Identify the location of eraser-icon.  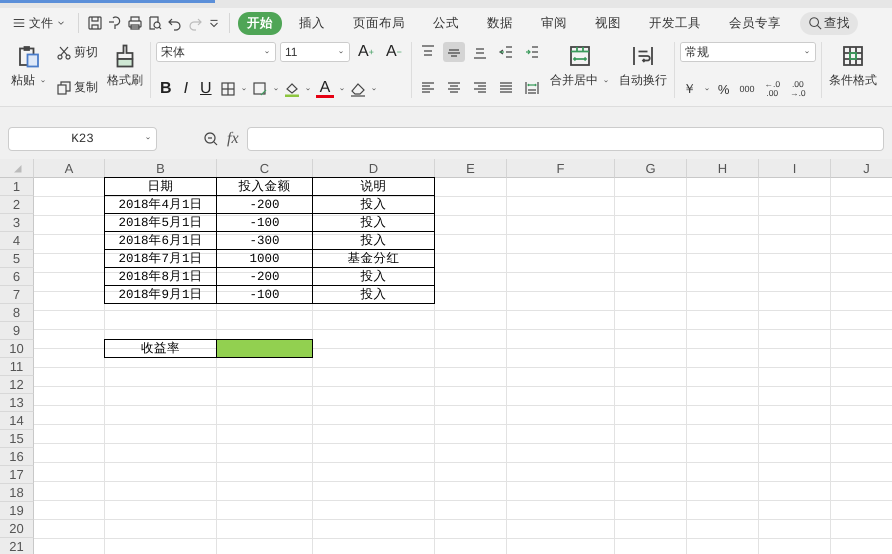
(358, 89).